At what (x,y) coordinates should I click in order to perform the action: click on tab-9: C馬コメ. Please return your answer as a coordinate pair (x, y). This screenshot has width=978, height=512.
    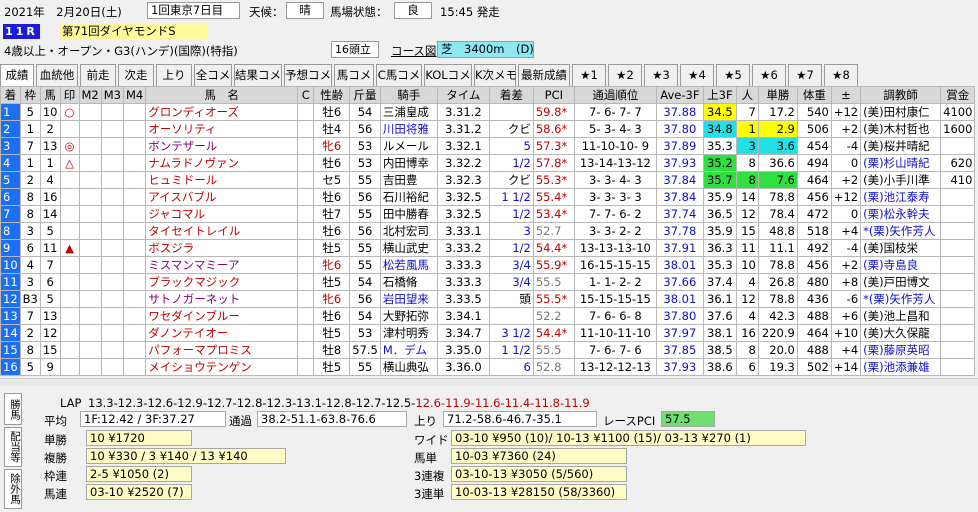
    Looking at the image, I should click on (399, 75).